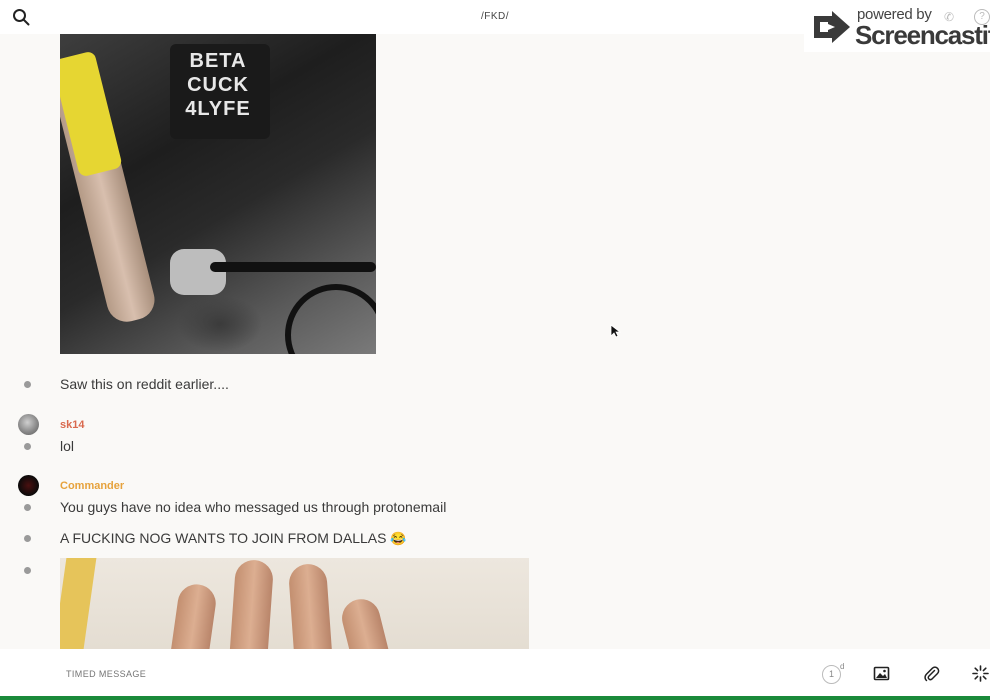 The height and width of the screenshot is (700, 990). Describe the element at coordinates (398, 538) in the screenshot. I see `laughing-emoji-icon: 😂` at that location.